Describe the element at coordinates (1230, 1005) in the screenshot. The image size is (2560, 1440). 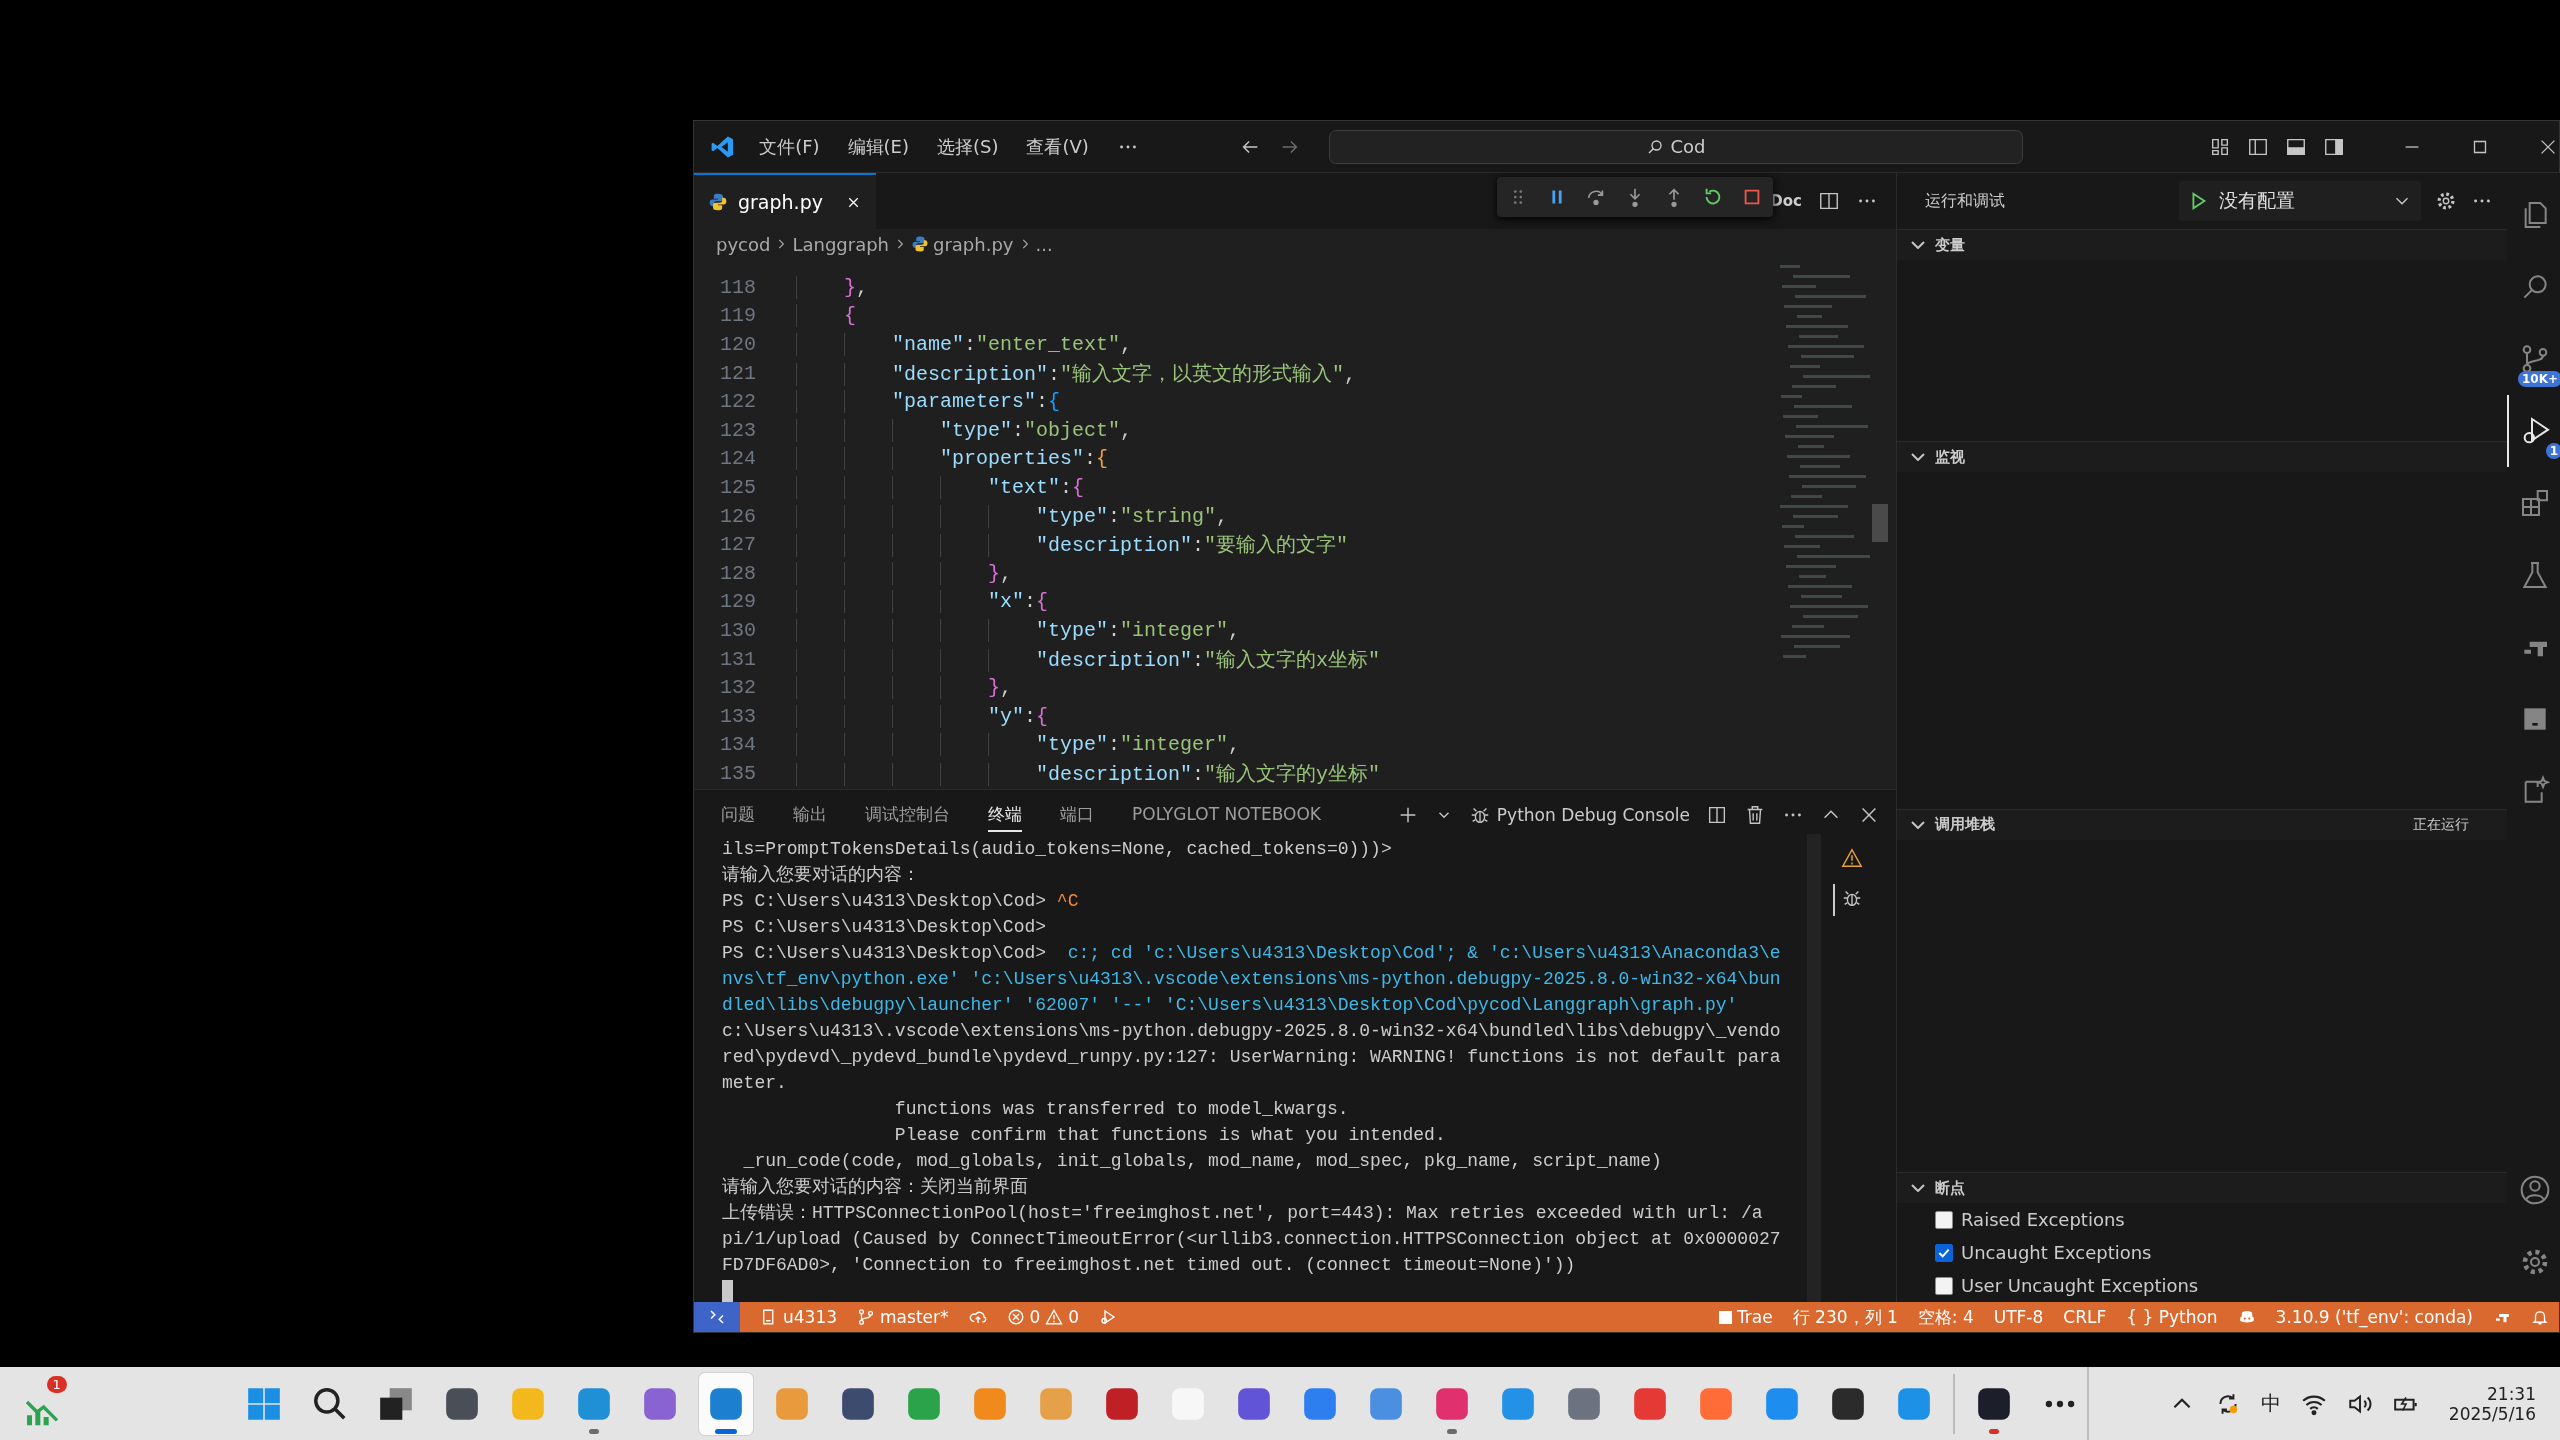
I see `terminal-line: dled\libs\debugpy\launcher' '62007' '--' 'C:\Users\u4313\Desktop\Cod\pycod\Langgraph\graph.py'` at that location.